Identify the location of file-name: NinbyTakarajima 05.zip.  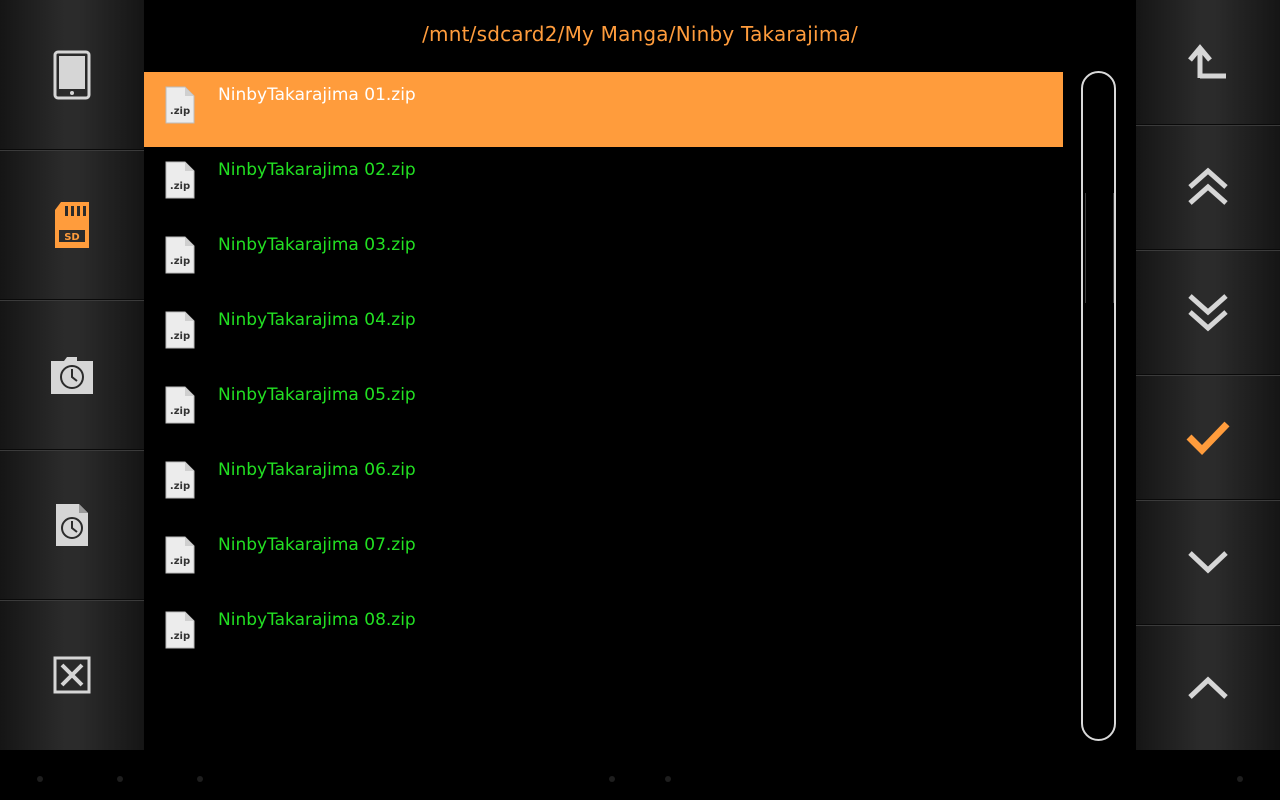
(317, 395).